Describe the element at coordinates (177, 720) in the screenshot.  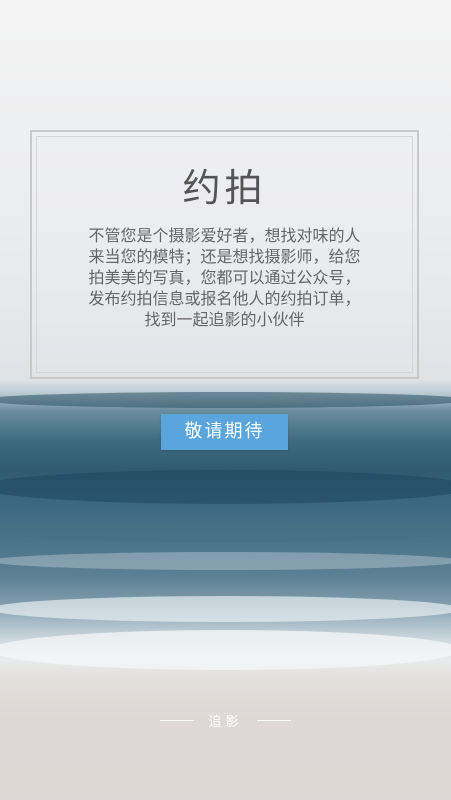
I see `footer-divider-left` at that location.